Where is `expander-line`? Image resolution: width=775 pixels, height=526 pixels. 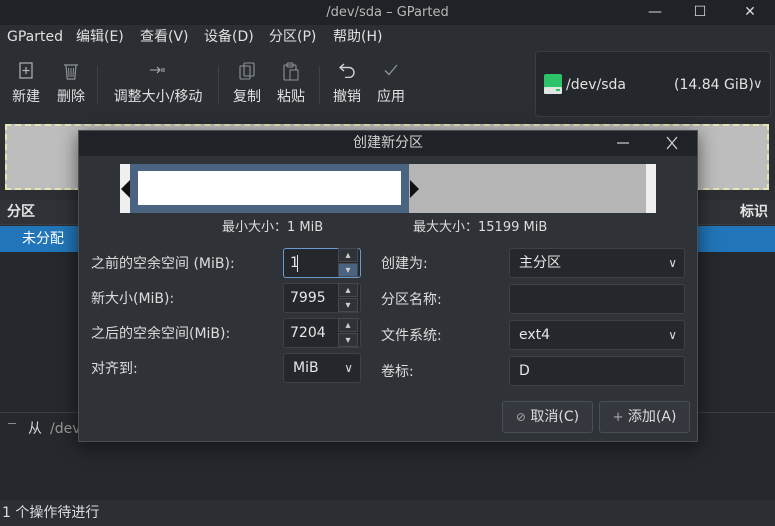
expander-line is located at coordinates (12, 423).